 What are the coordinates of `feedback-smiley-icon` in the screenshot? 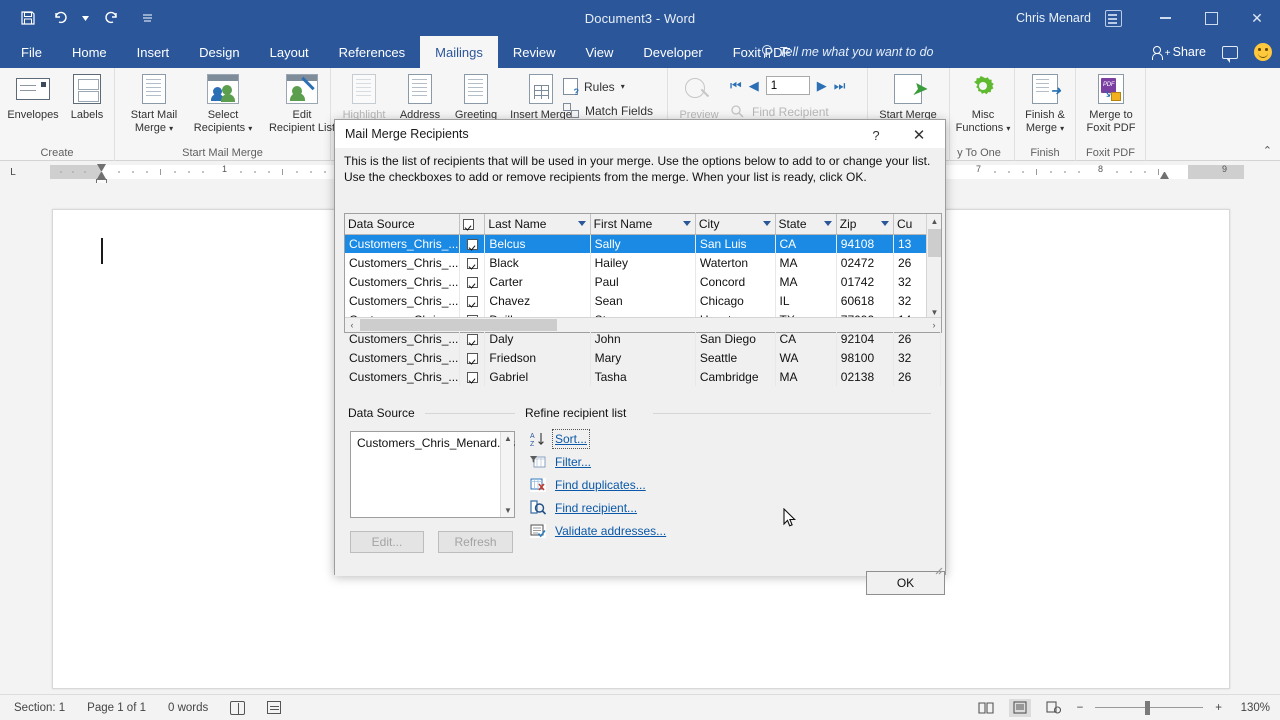 It's located at (1263, 52).